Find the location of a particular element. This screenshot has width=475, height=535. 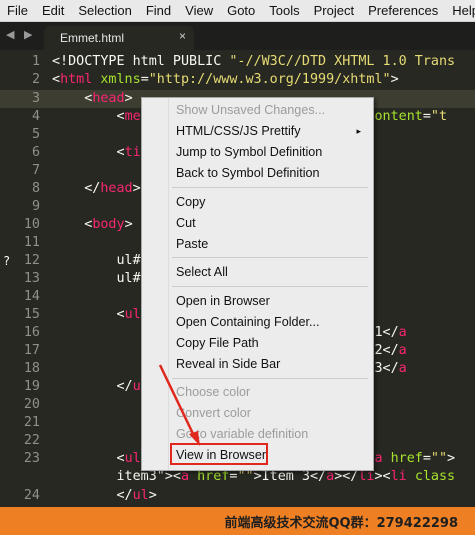

annotation-arrow-icon is located at coordinates (179, 405).